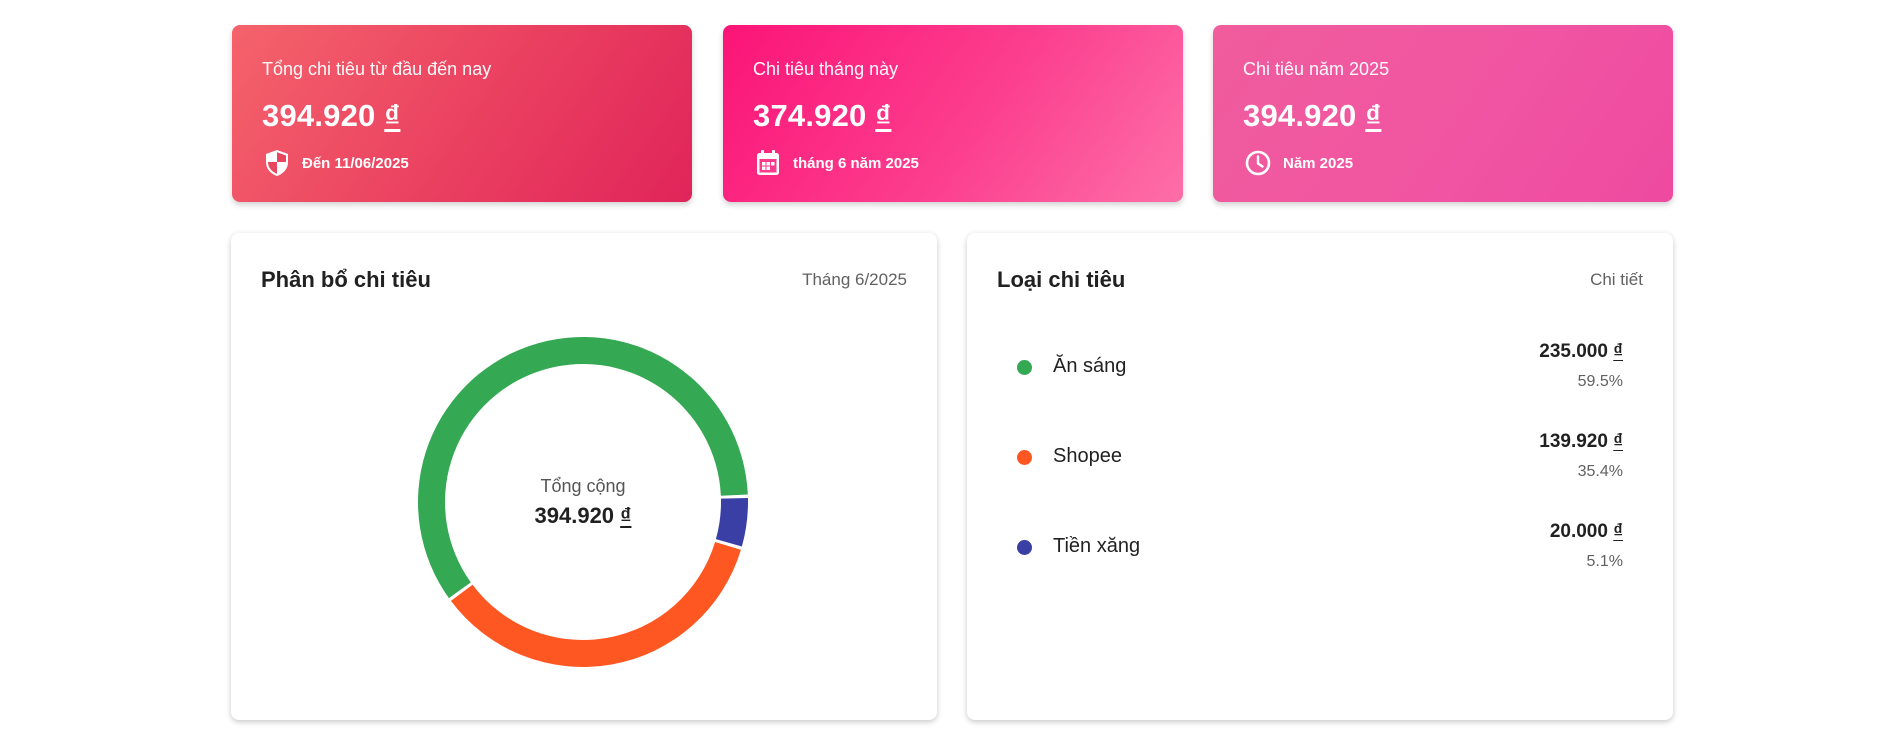 The image size is (1893, 734). I want to click on calendar-icon, so click(768, 163).